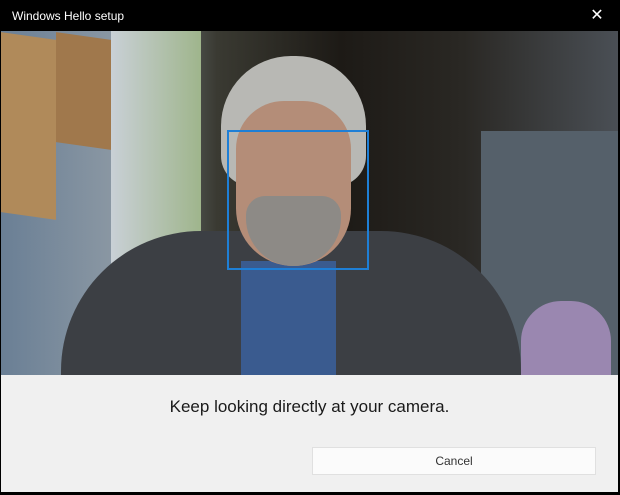 The image size is (620, 495). What do you see at coordinates (68, 16) in the screenshot?
I see `window-title: Windows Hello setup` at bounding box center [68, 16].